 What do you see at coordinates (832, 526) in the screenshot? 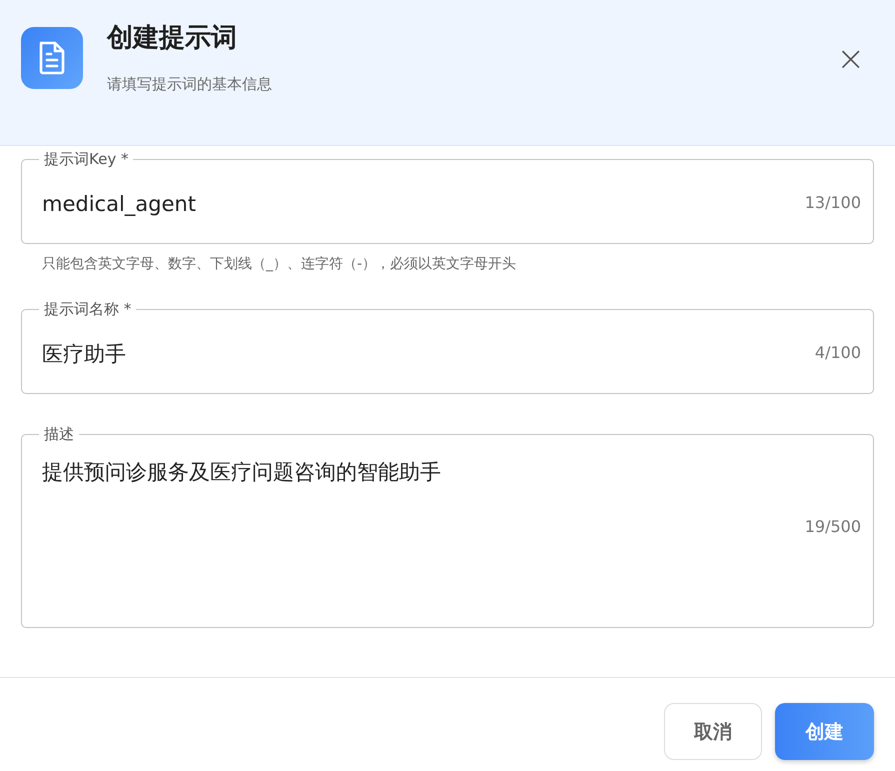
I see `character-counter: 19/500` at bounding box center [832, 526].